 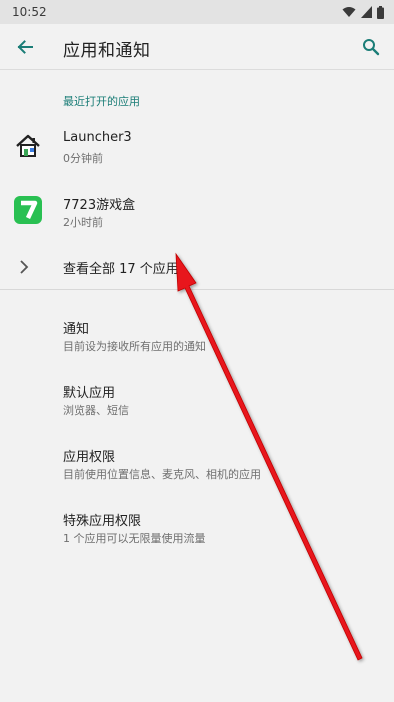 I want to click on settings-item-summary: 目前设为接收所有应用的通知, so click(x=134, y=346).